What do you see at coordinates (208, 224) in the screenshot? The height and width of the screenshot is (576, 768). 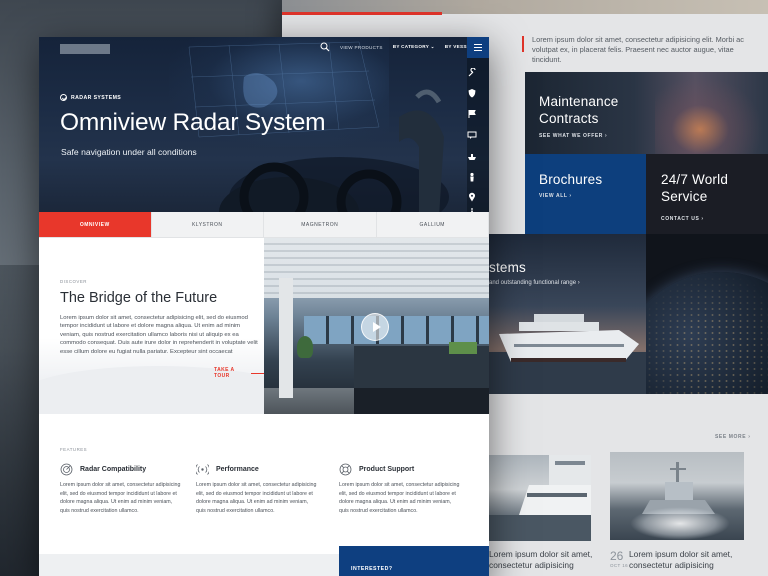 I see `tab-klystron: KLYSTRON` at bounding box center [208, 224].